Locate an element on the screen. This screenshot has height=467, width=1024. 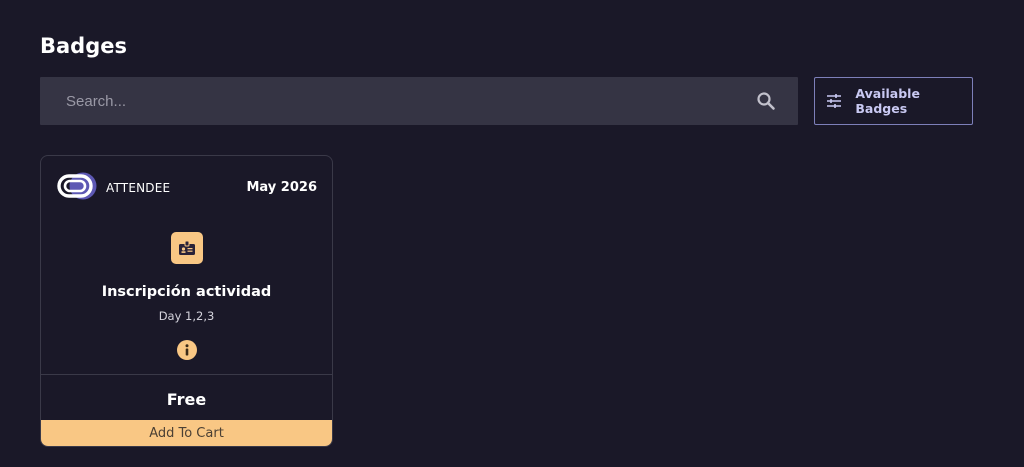
search-bar is located at coordinates (419, 101).